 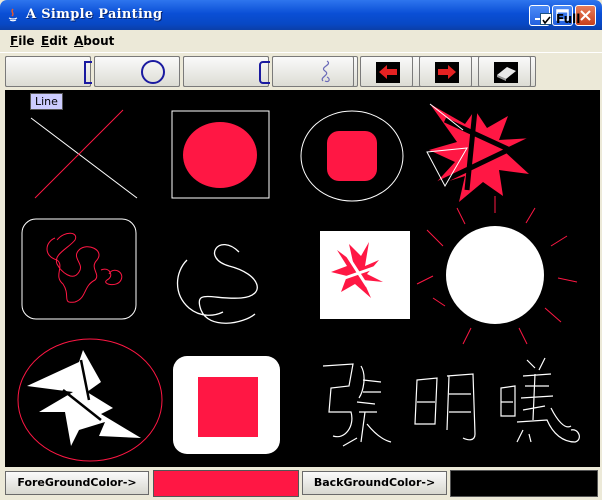 What do you see at coordinates (48, 71) in the screenshot?
I see `rect-tool-overlay` at bounding box center [48, 71].